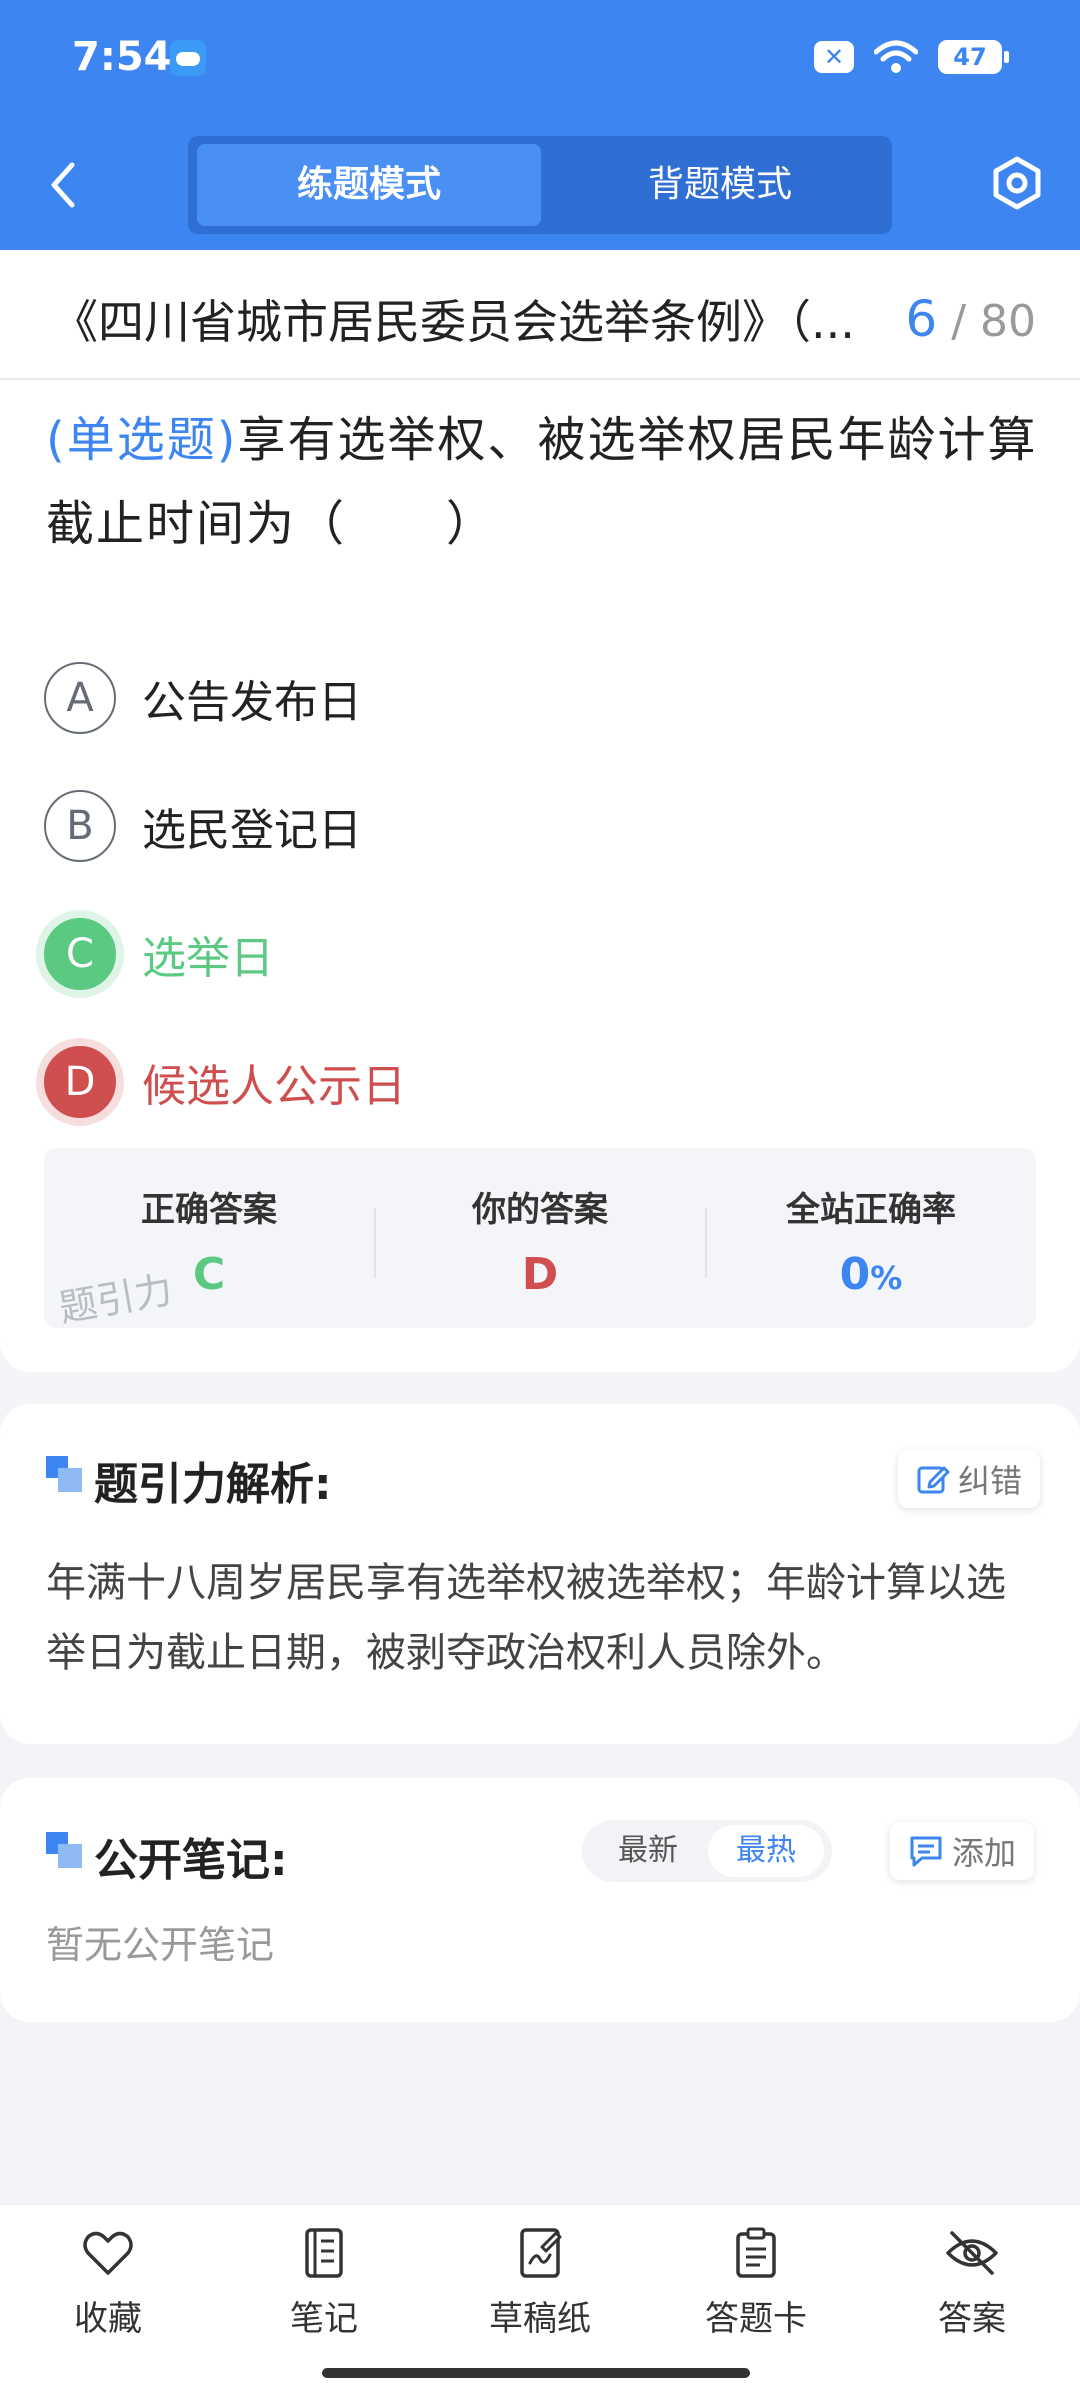  Describe the element at coordinates (871, 1238) in the screenshot. I see `accuracy-column: 全站正确率 0%` at that location.